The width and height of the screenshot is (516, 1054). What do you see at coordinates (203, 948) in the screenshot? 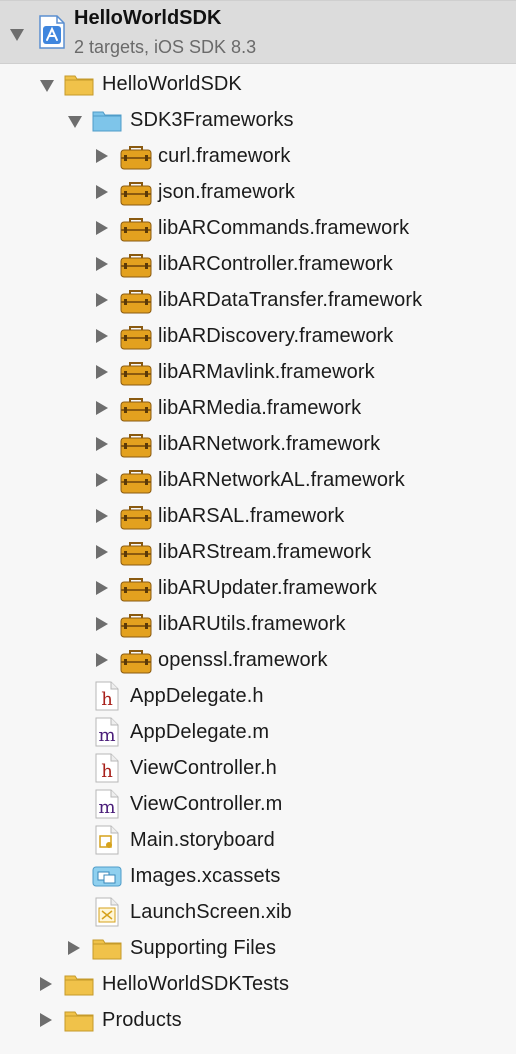
I see `tree-row-label: Supporting Files` at bounding box center [203, 948].